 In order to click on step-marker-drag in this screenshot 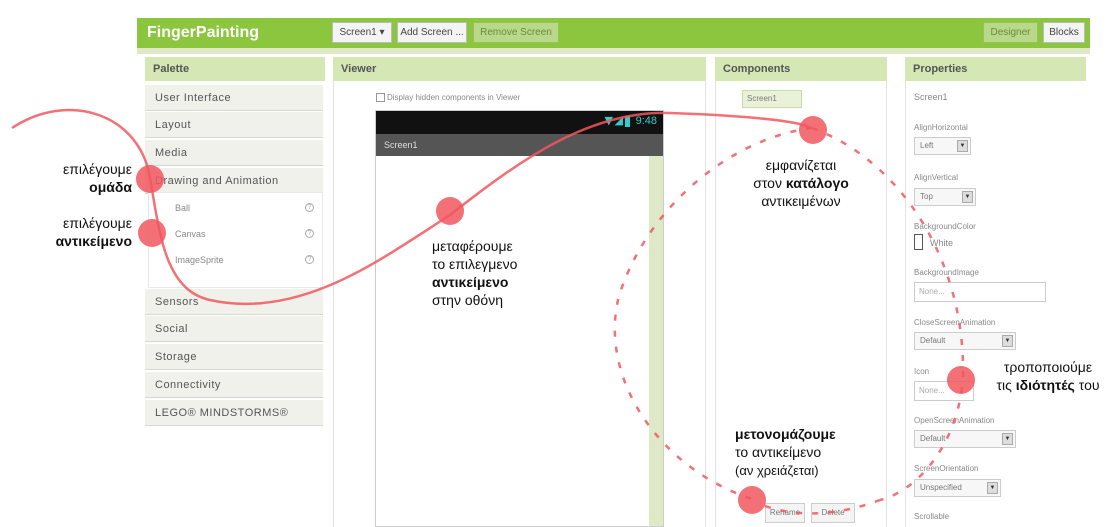, I will do `click(450, 211)`.